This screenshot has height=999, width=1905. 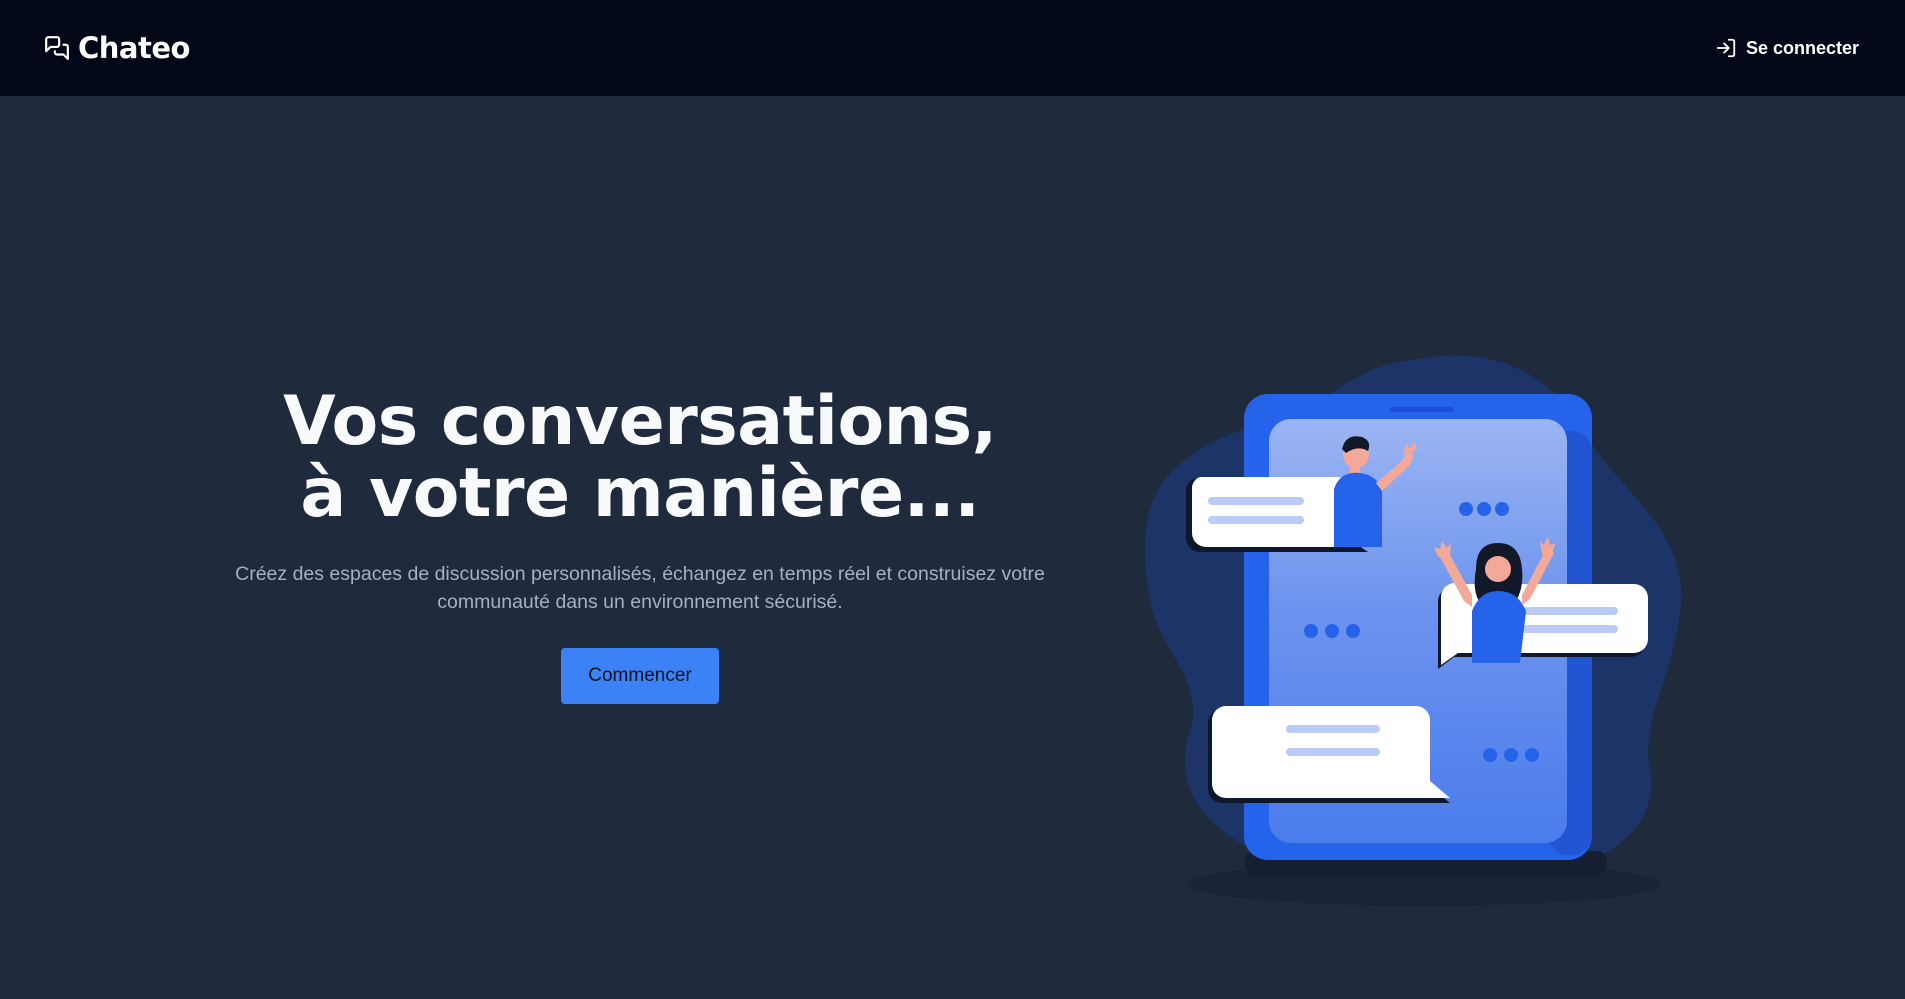 What do you see at coordinates (640, 676) in the screenshot?
I see `start-button: Commencer` at bounding box center [640, 676].